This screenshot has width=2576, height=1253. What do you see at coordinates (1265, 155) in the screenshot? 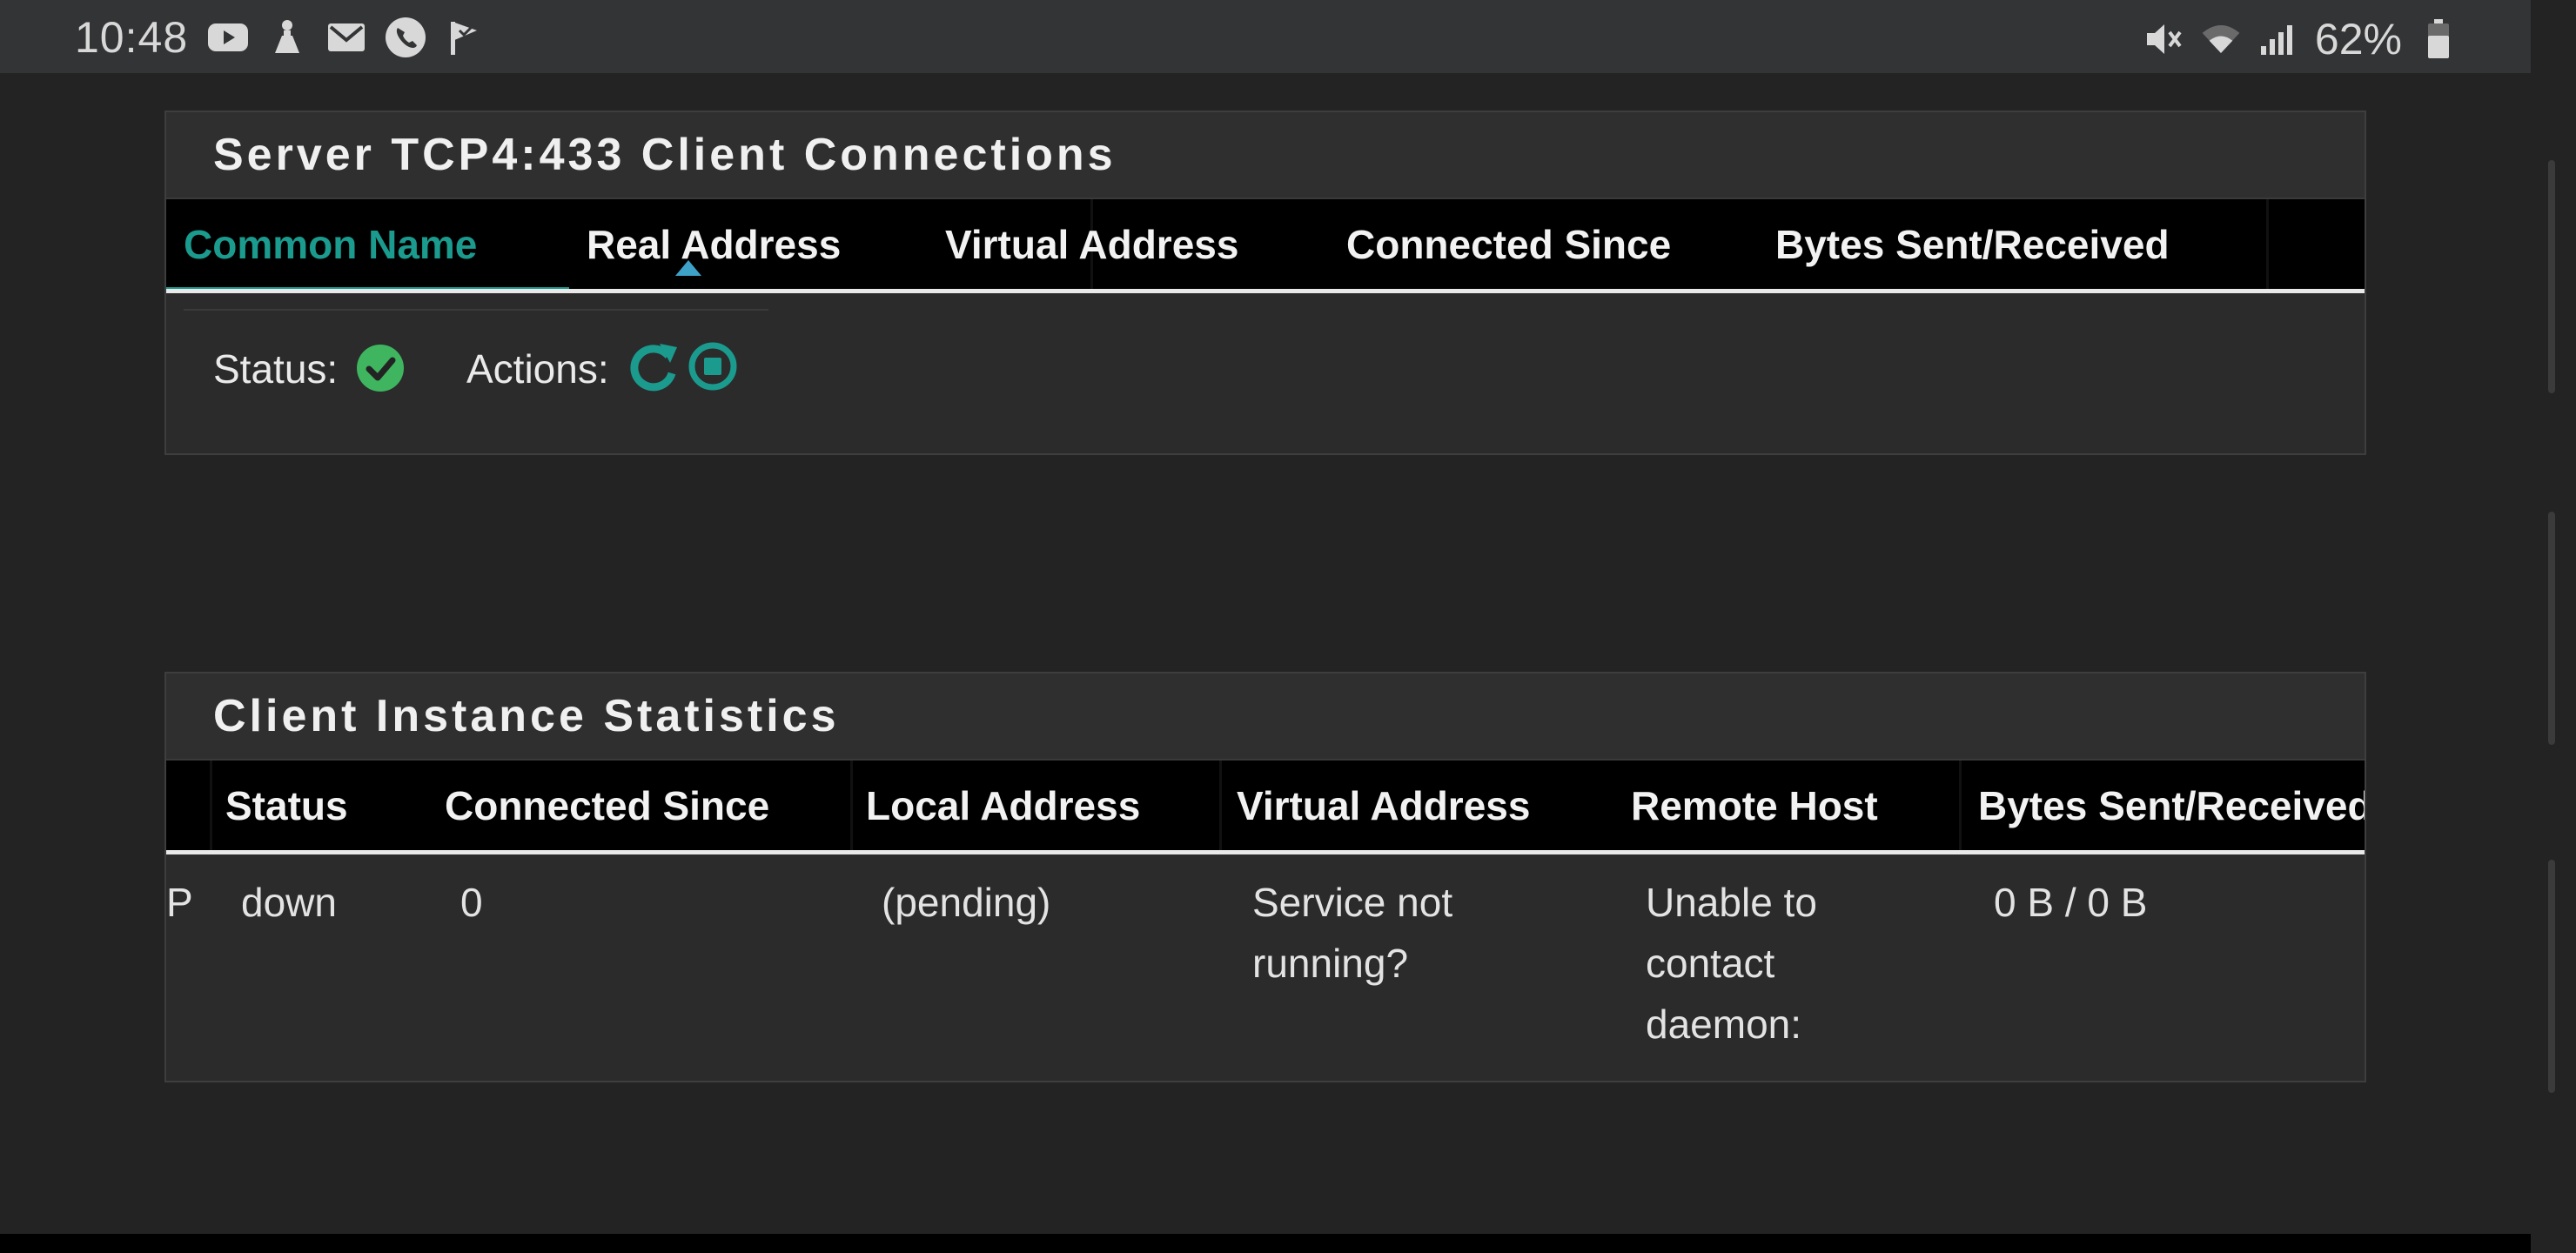
I see `panel-header: Server TCP4:433 Client Connections` at bounding box center [1265, 155].